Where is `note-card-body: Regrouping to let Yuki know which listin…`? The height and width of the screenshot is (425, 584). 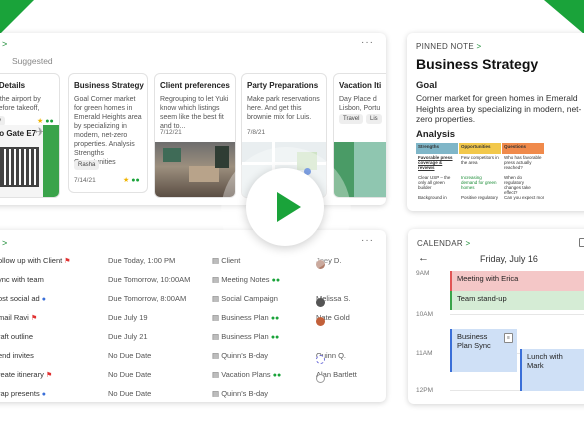
note-card-body: Regrouping to let Yuki know which listin… is located at coordinates (194, 113).